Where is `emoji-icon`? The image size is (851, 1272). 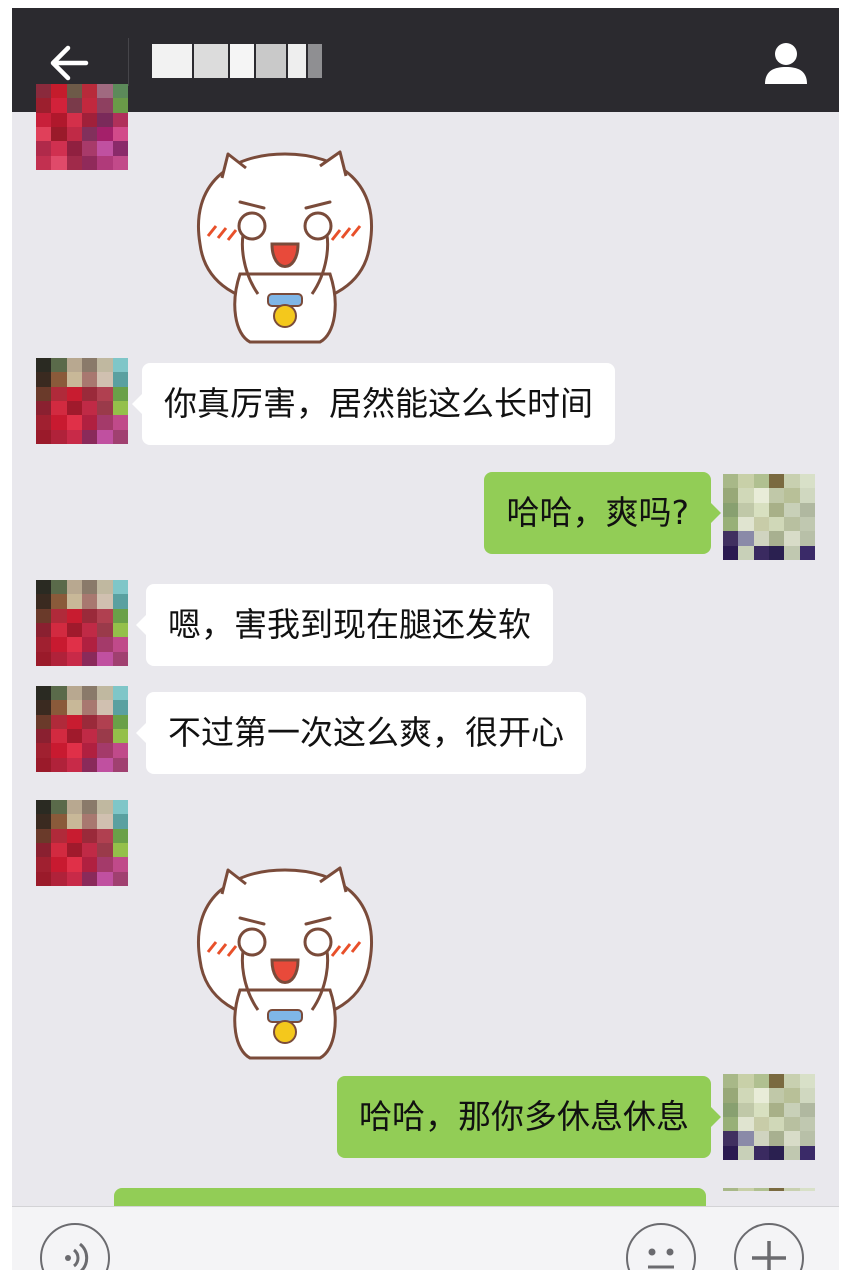 emoji-icon is located at coordinates (661, 1258).